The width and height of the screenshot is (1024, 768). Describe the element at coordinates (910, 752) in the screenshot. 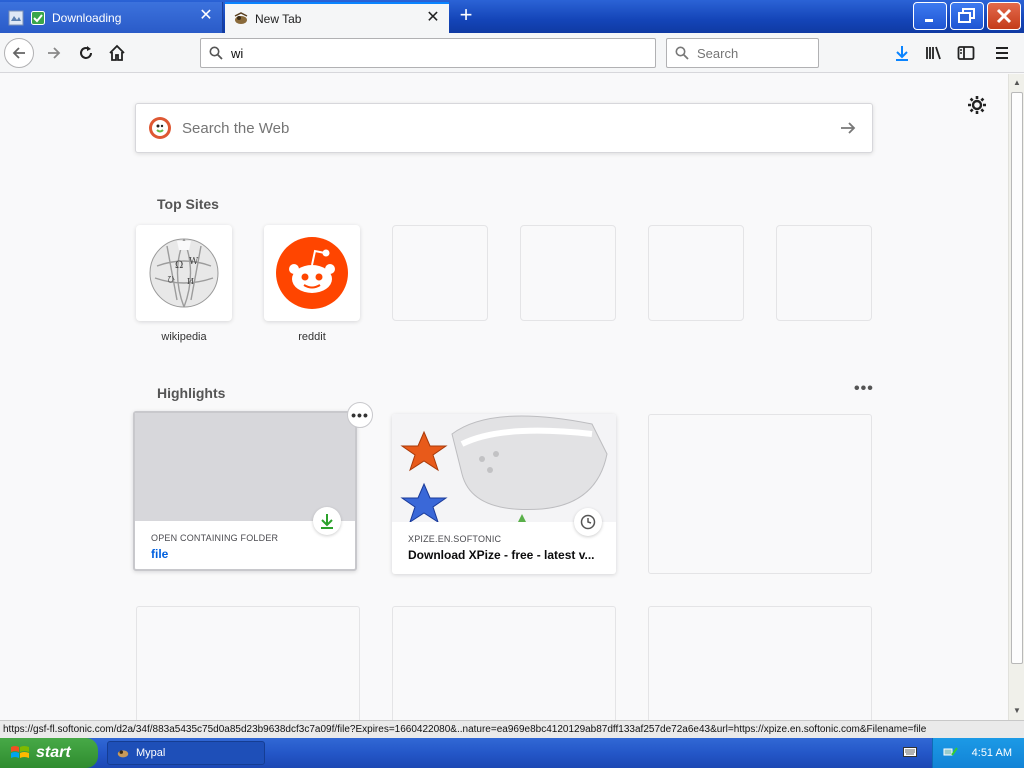

I see `keyboard-icon` at that location.